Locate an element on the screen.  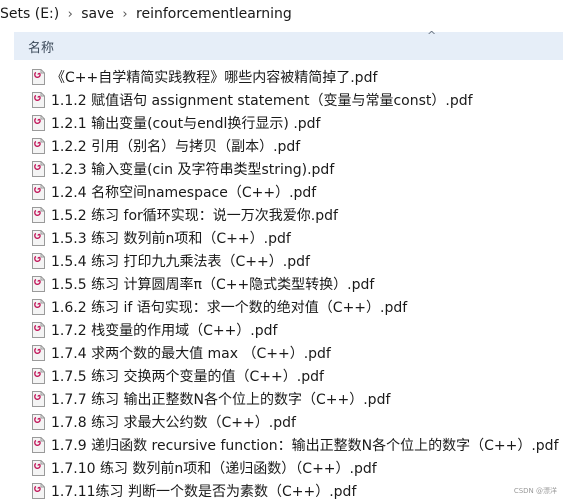
file-row: 1.7.4 求两个数的最大值 max （C++）.pdf is located at coordinates (281, 352).